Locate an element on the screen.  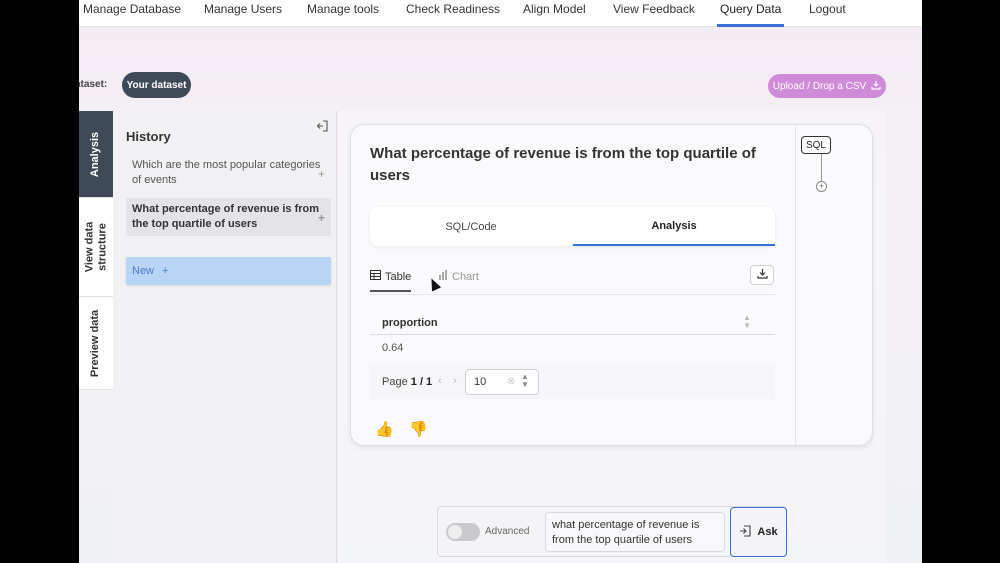
plus-icon: + is located at coordinates (165, 271).